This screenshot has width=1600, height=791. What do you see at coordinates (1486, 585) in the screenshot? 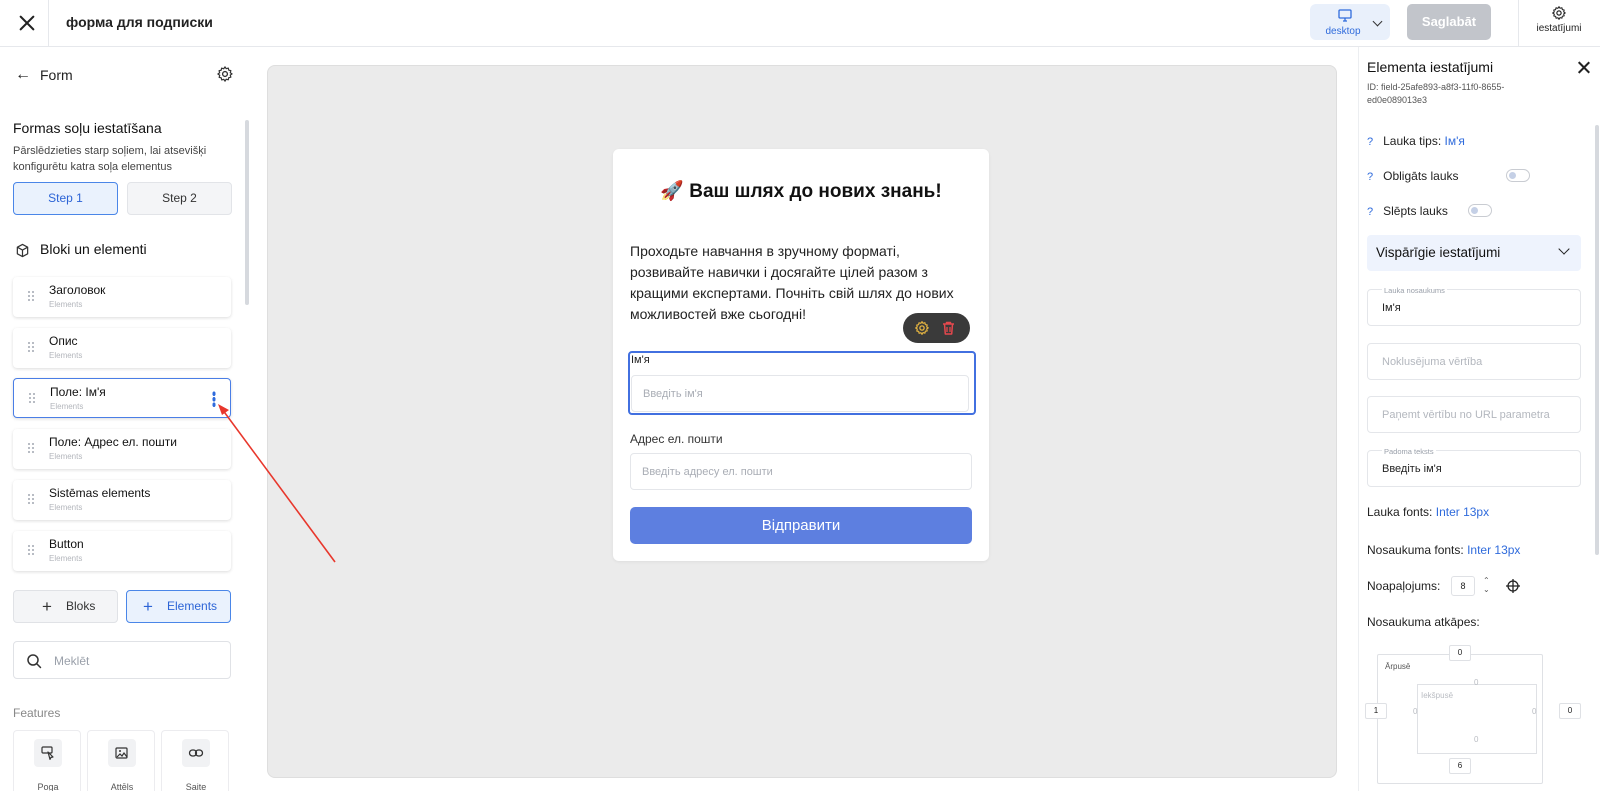
I see `rounding-stepper: ⌃ ⌄` at bounding box center [1486, 585].